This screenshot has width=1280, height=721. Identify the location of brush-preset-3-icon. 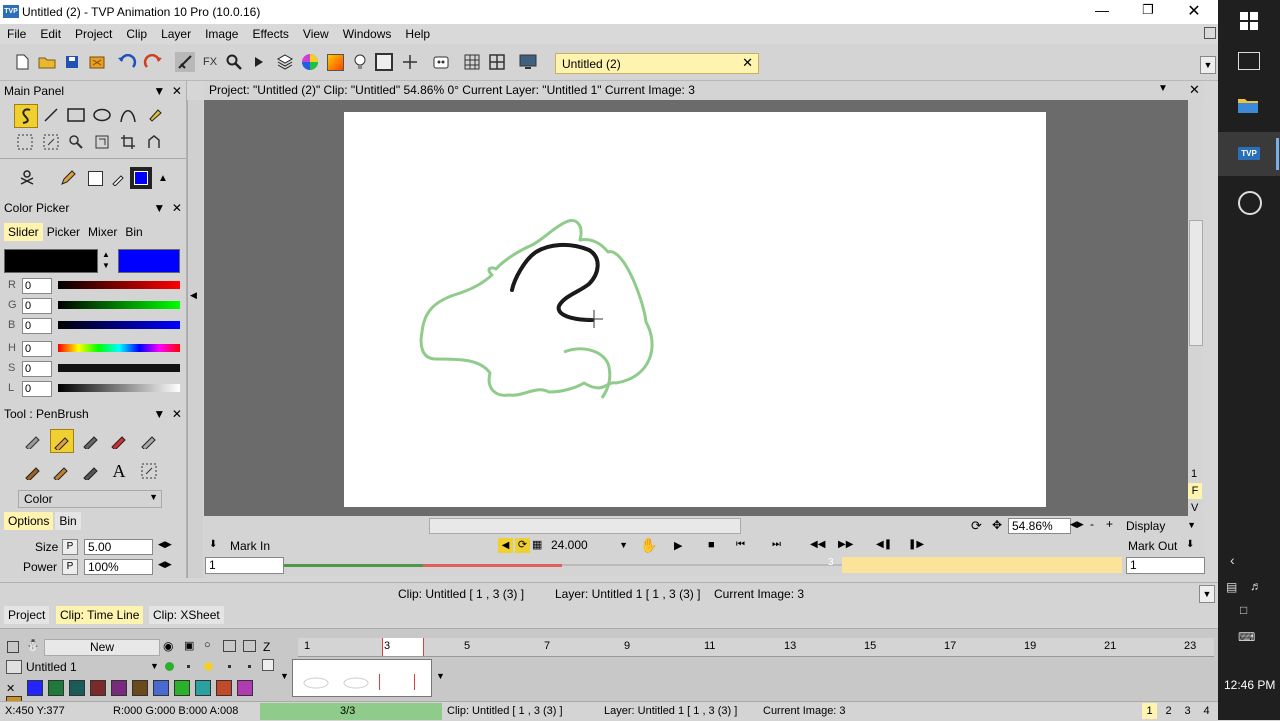
(91, 440).